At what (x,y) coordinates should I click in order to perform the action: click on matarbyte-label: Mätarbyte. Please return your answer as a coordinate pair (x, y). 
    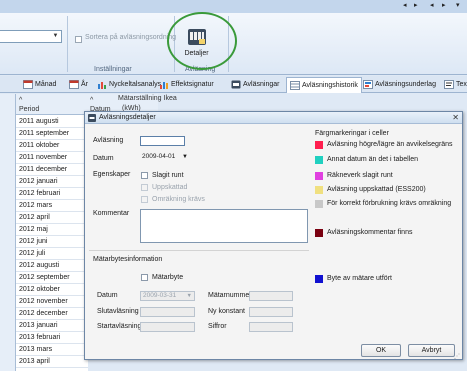
    Looking at the image, I should click on (168, 277).